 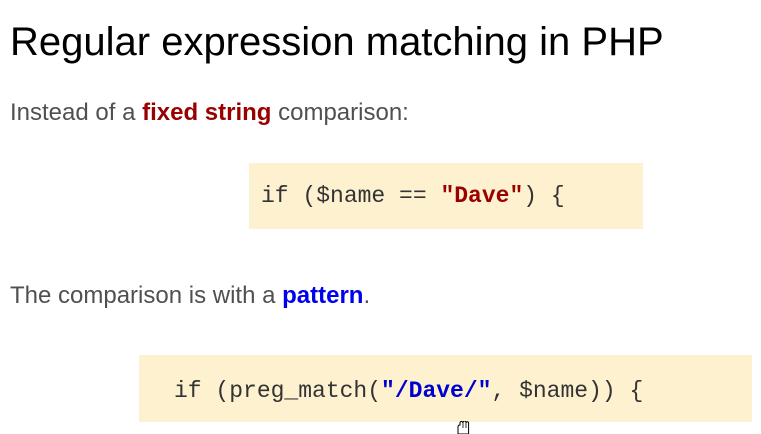 What do you see at coordinates (340, 112) in the screenshot?
I see `intro-text-after: comparison:` at bounding box center [340, 112].